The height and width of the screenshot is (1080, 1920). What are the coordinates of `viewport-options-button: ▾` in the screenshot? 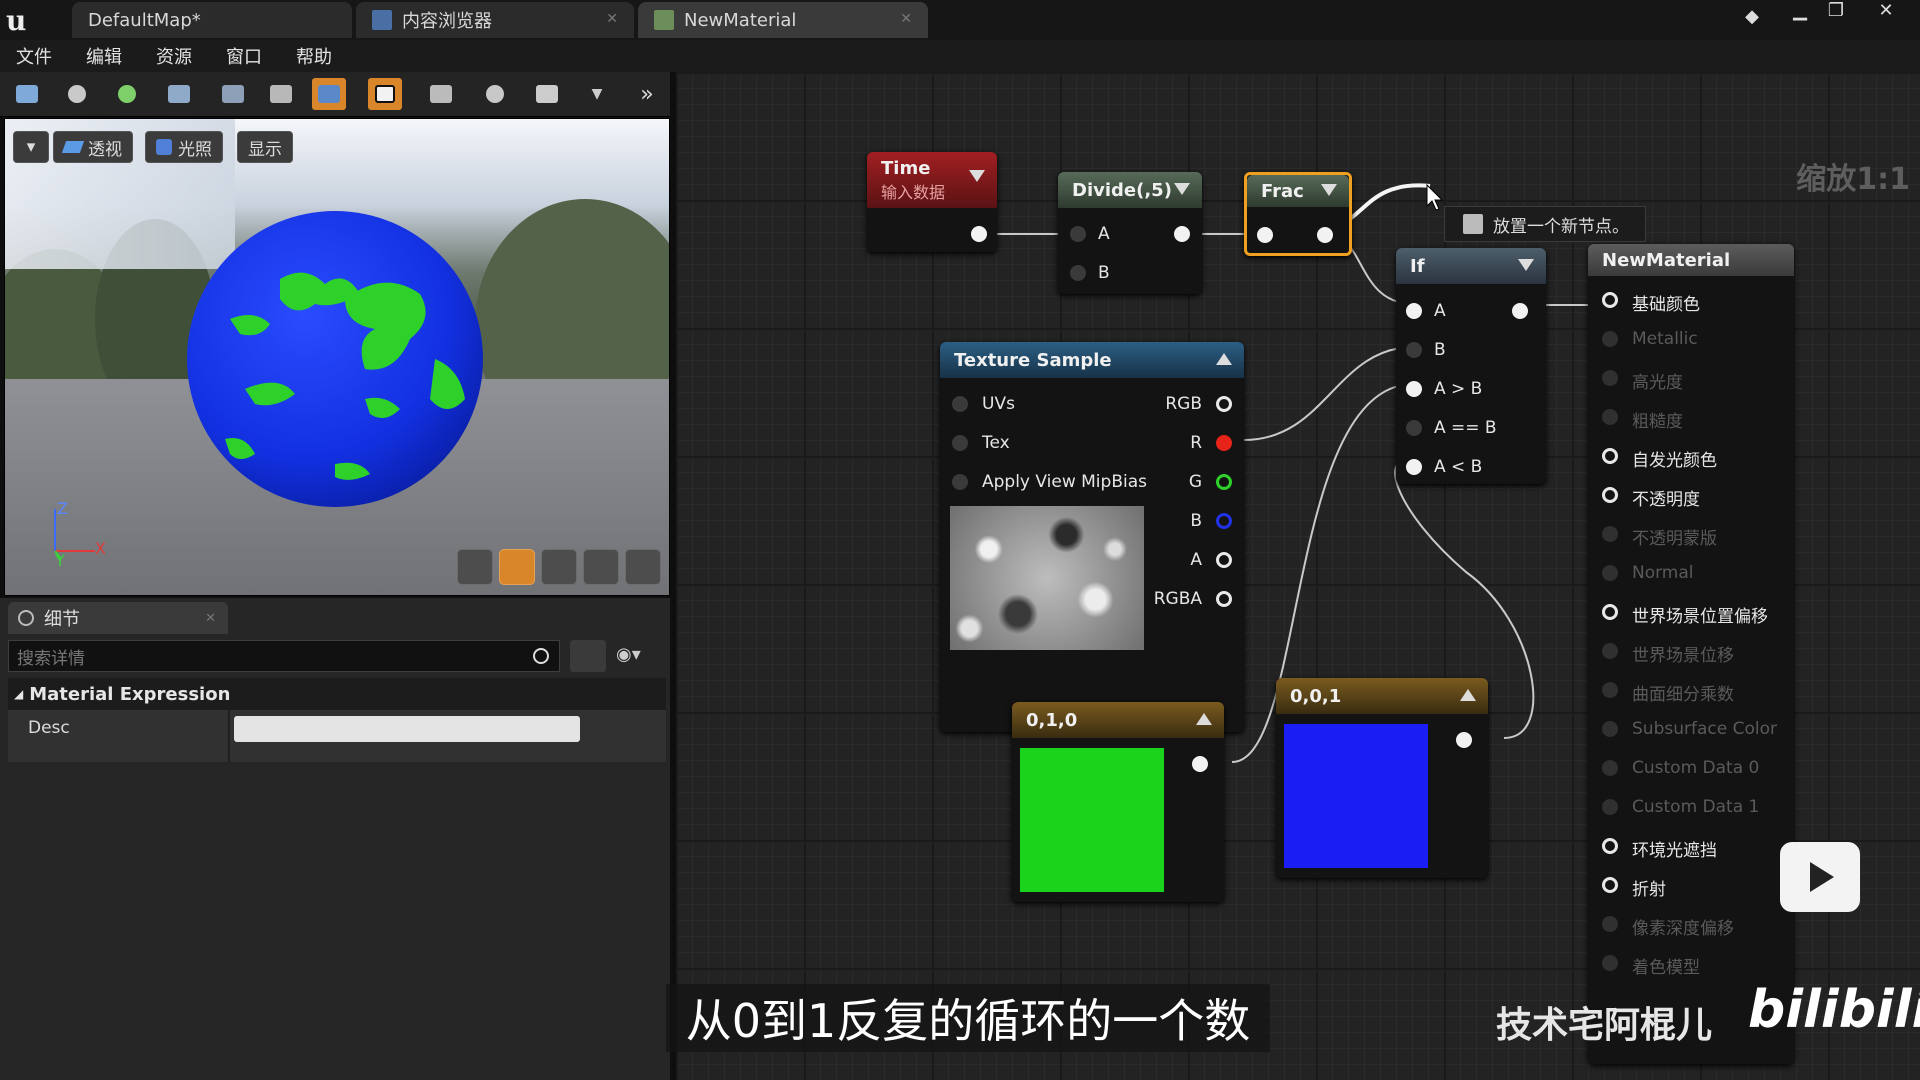 It's located at (31, 147).